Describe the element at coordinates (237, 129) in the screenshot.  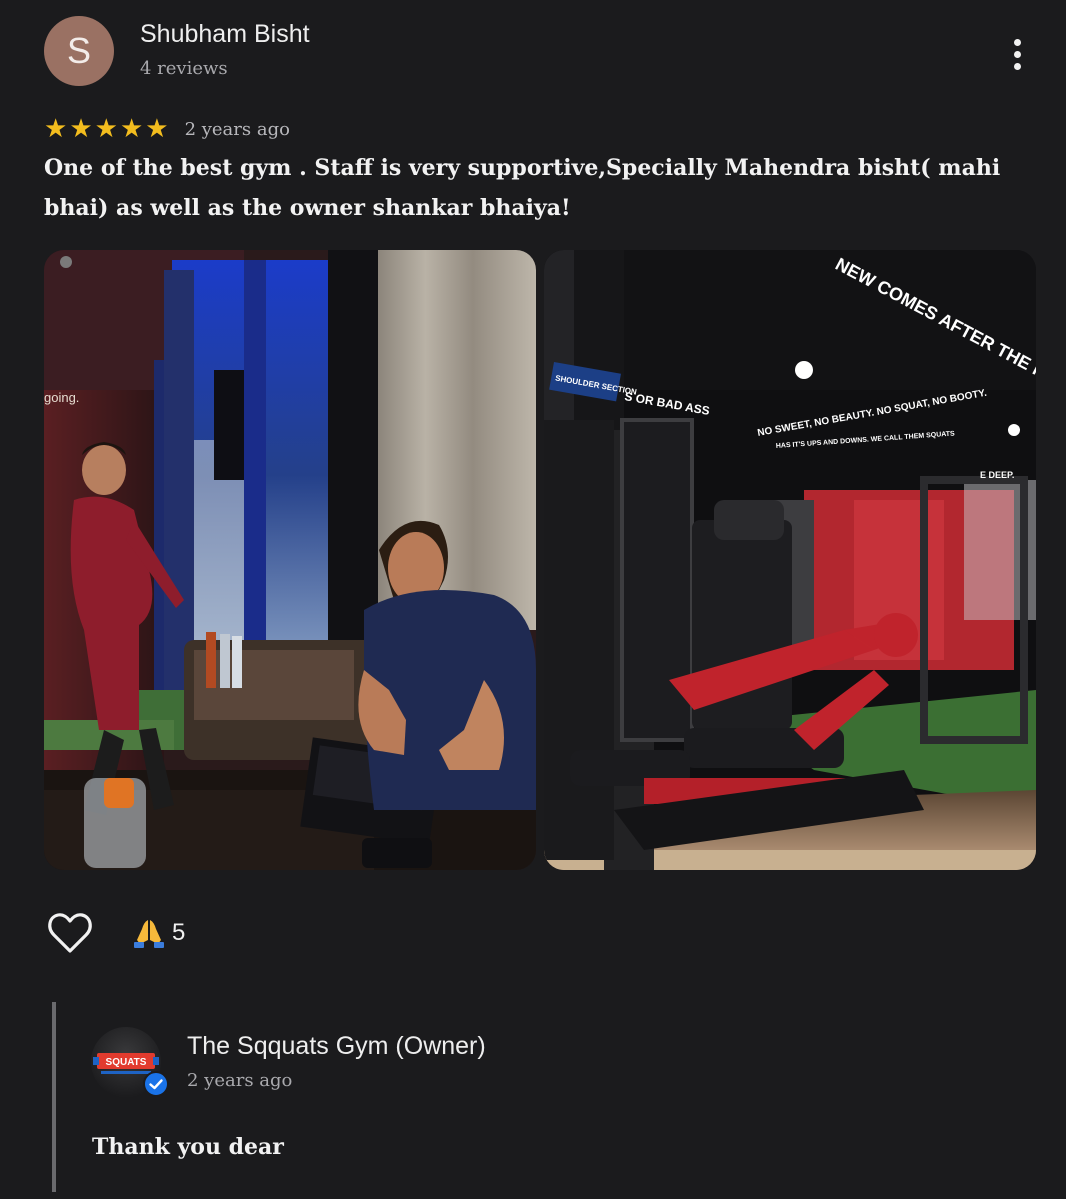
I see `review-date: 2 years ago` at that location.